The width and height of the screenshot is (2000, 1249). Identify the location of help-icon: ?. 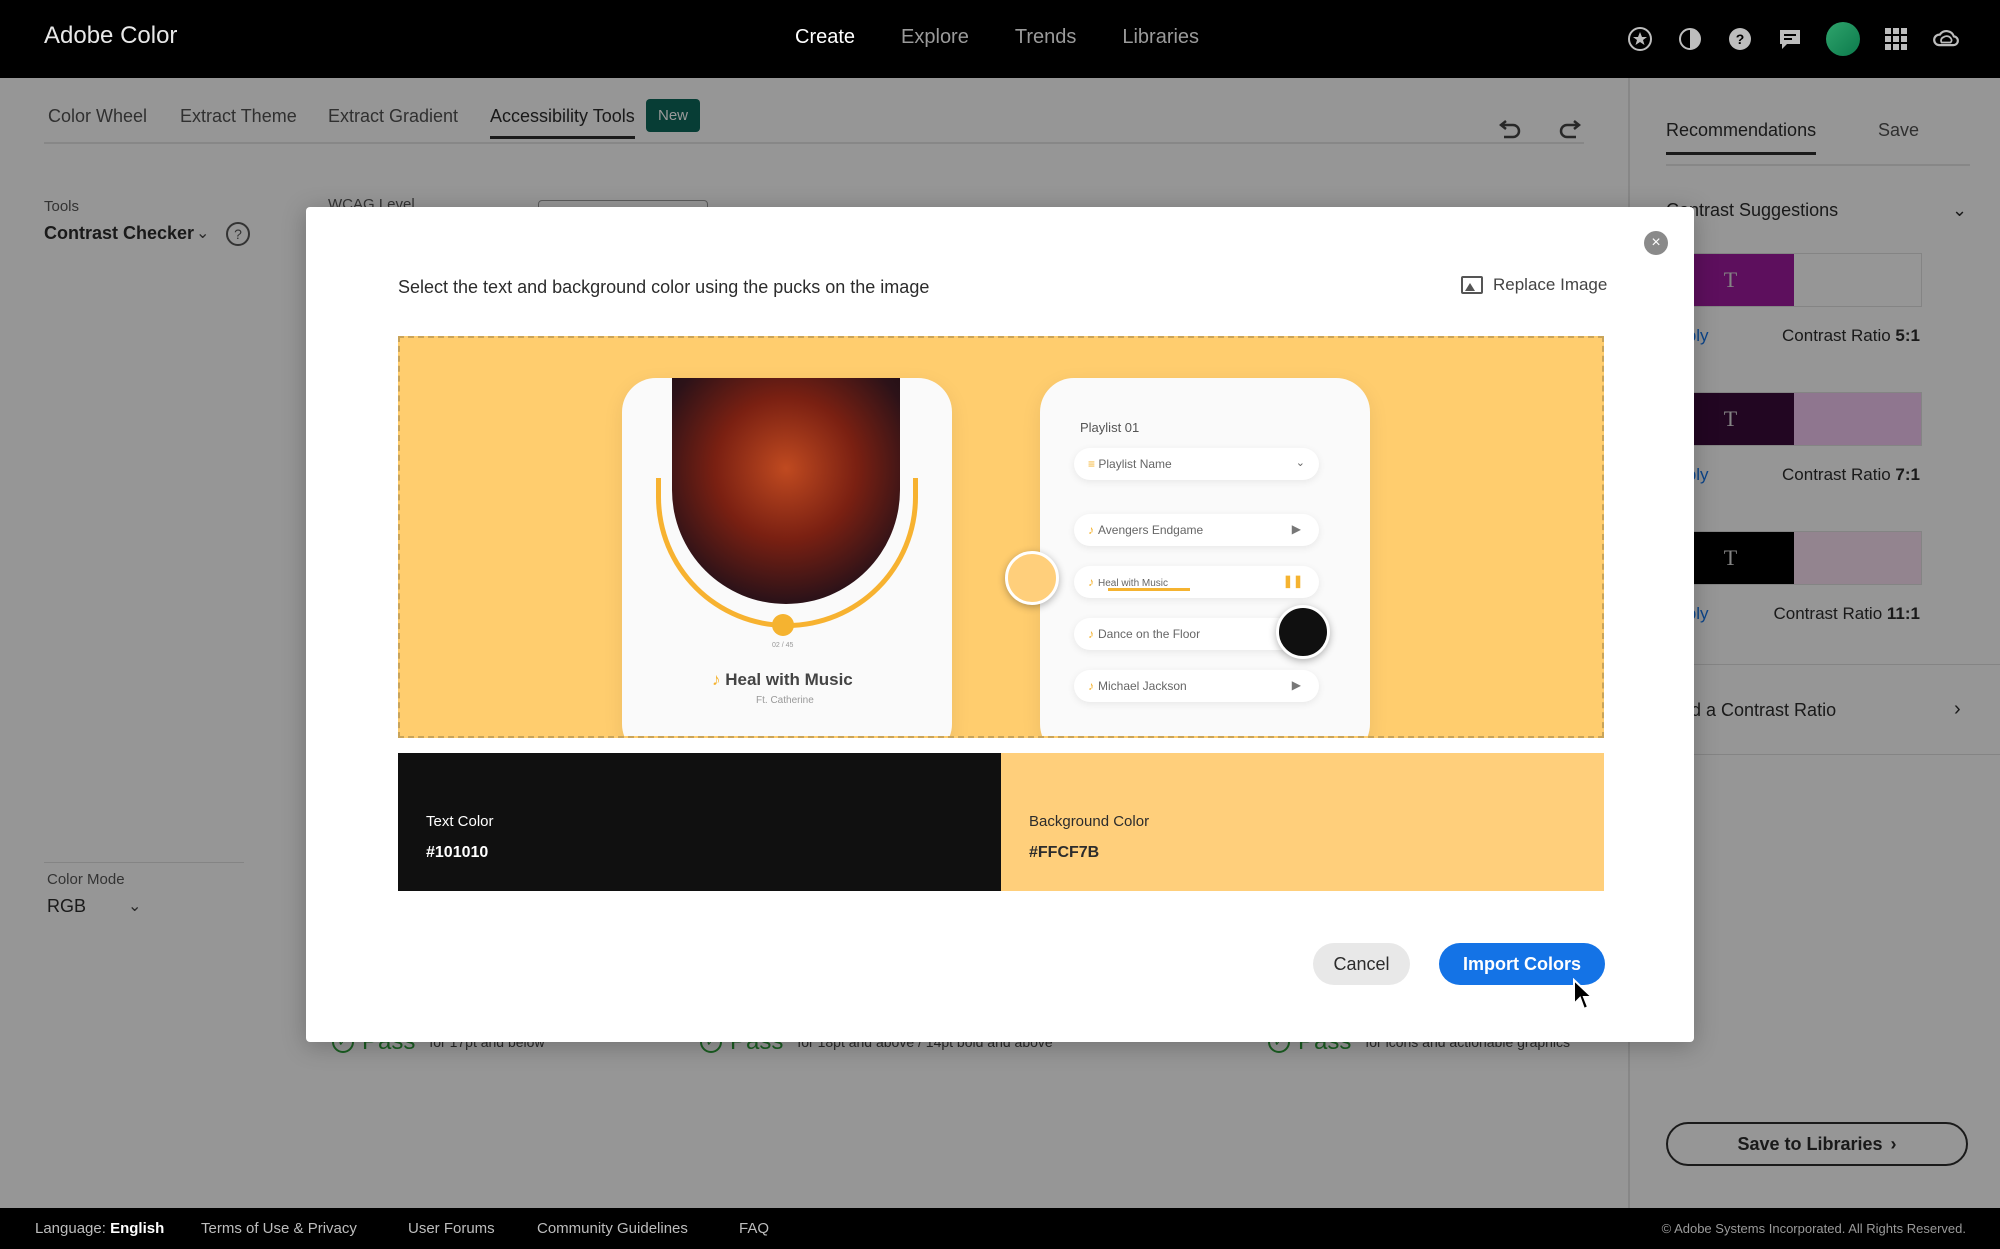
(1740, 39).